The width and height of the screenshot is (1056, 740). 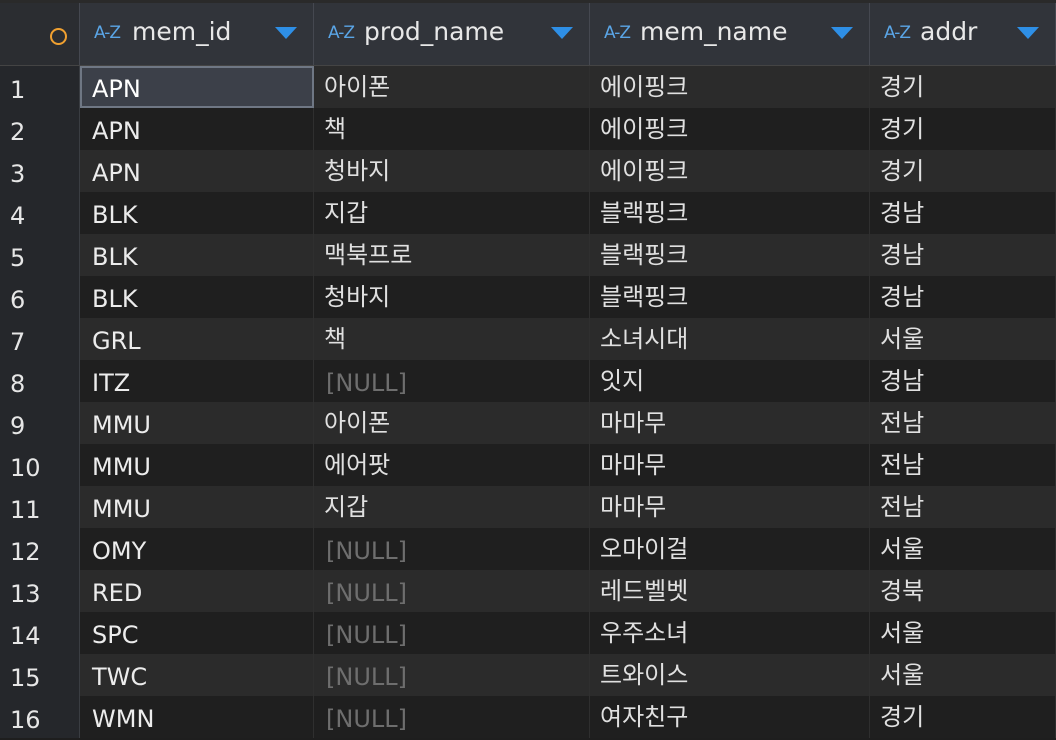 What do you see at coordinates (40, 339) in the screenshot?
I see `row-number-cell: 7` at bounding box center [40, 339].